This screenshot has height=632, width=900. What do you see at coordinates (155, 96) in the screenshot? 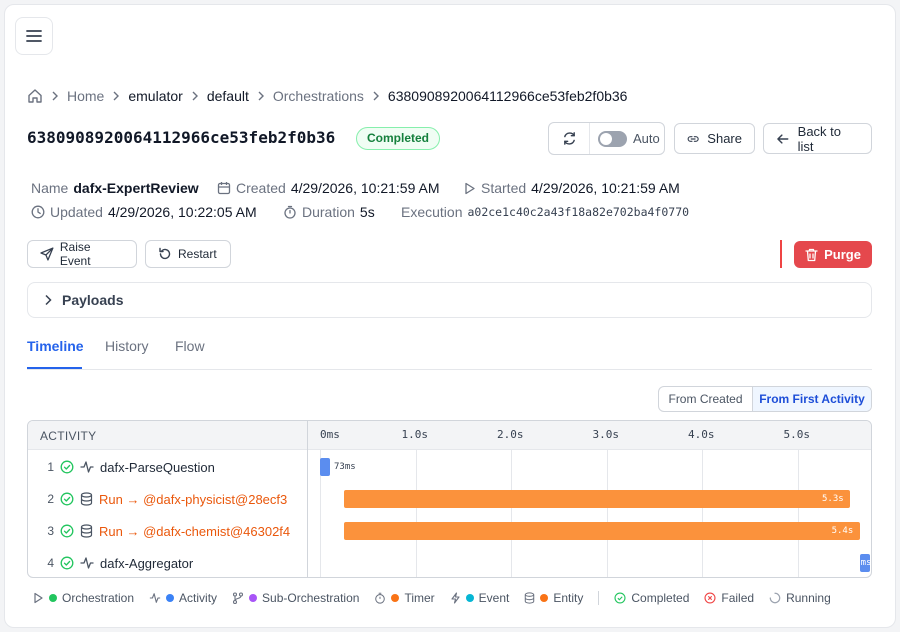
I see `breadcrumb-emulator: emulator` at bounding box center [155, 96].